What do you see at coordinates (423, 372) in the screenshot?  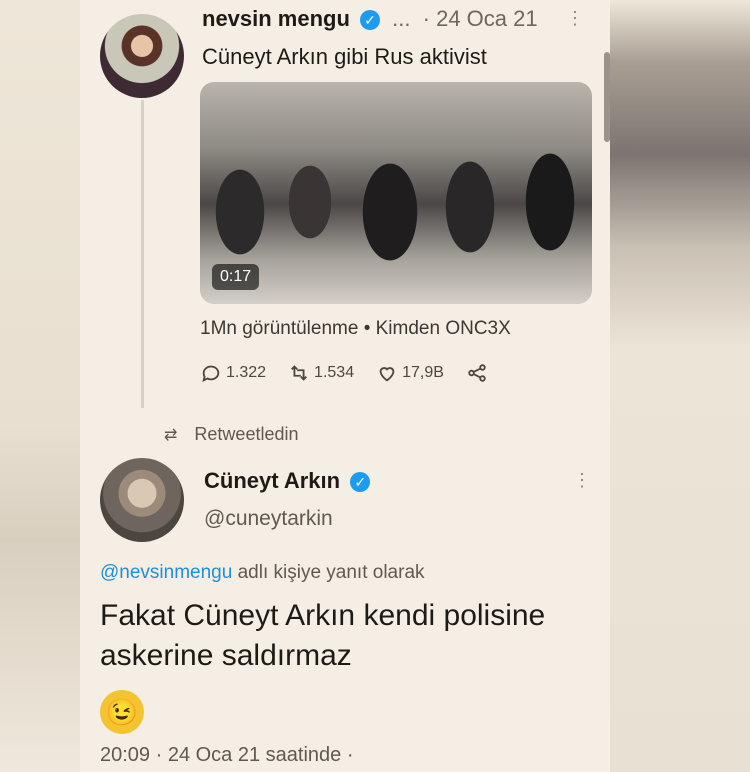 I see `like-count: 17,9B` at bounding box center [423, 372].